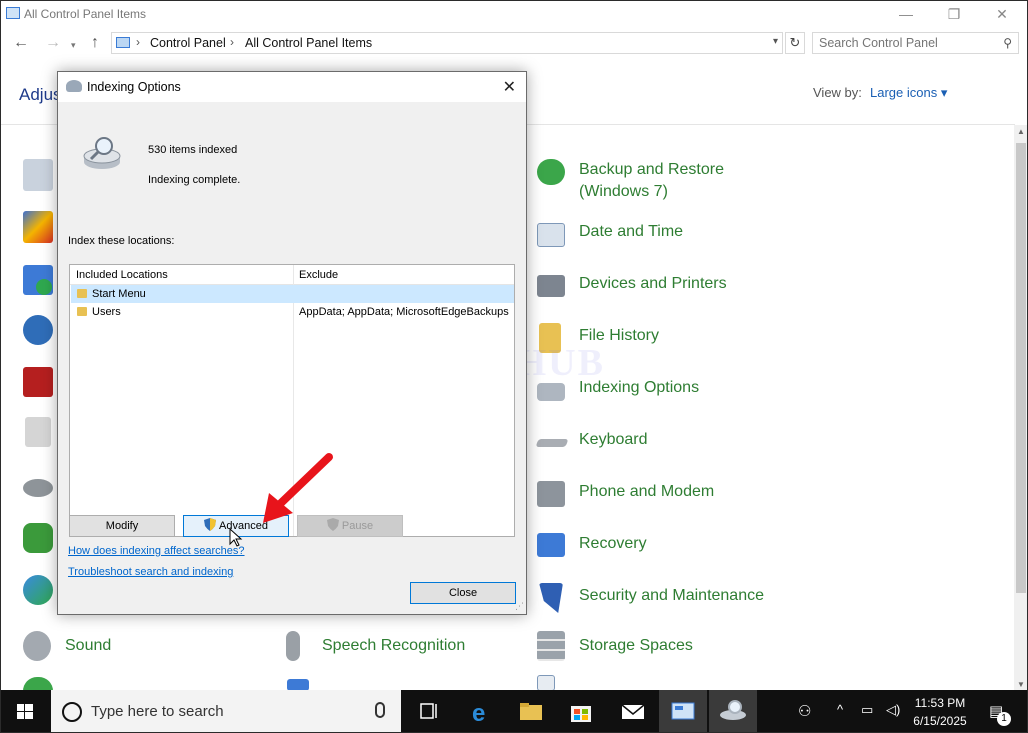 The width and height of the screenshot is (1028, 733). I want to click on refresh-icon: ↻, so click(795, 43).